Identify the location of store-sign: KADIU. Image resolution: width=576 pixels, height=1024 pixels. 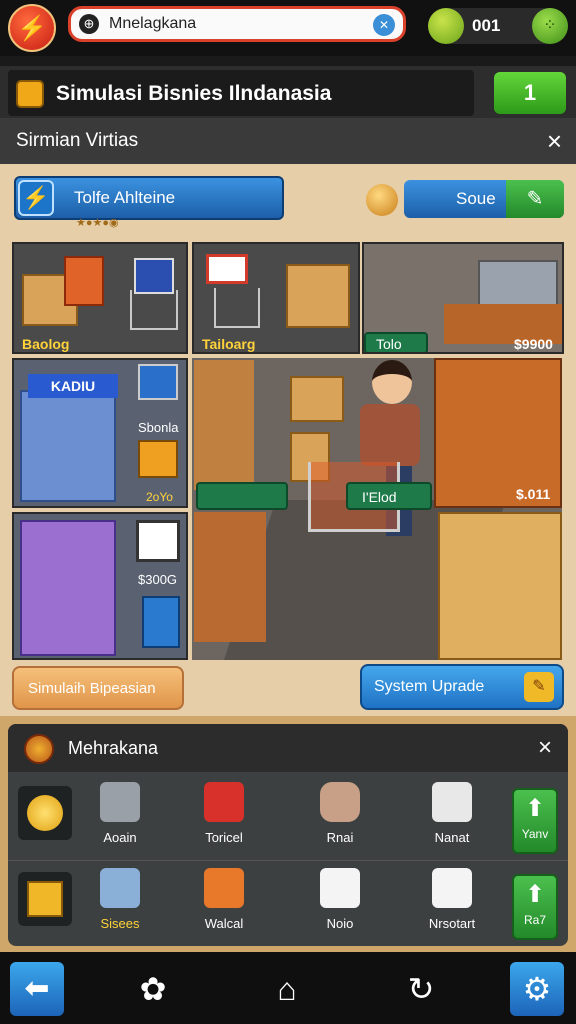
(73, 386).